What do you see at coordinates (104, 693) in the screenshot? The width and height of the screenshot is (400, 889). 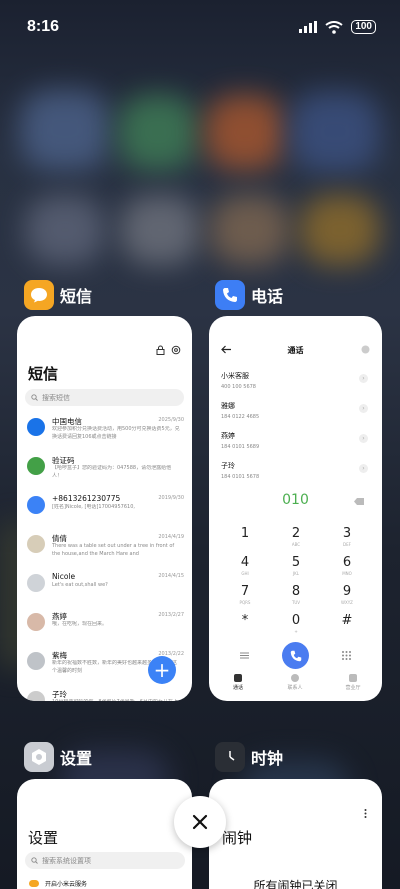 I see `list-item: 子玲10分想念可怜的你，8张照片7张最新，6月中的女儿在上班，4条大白，3只` at bounding box center [104, 693].